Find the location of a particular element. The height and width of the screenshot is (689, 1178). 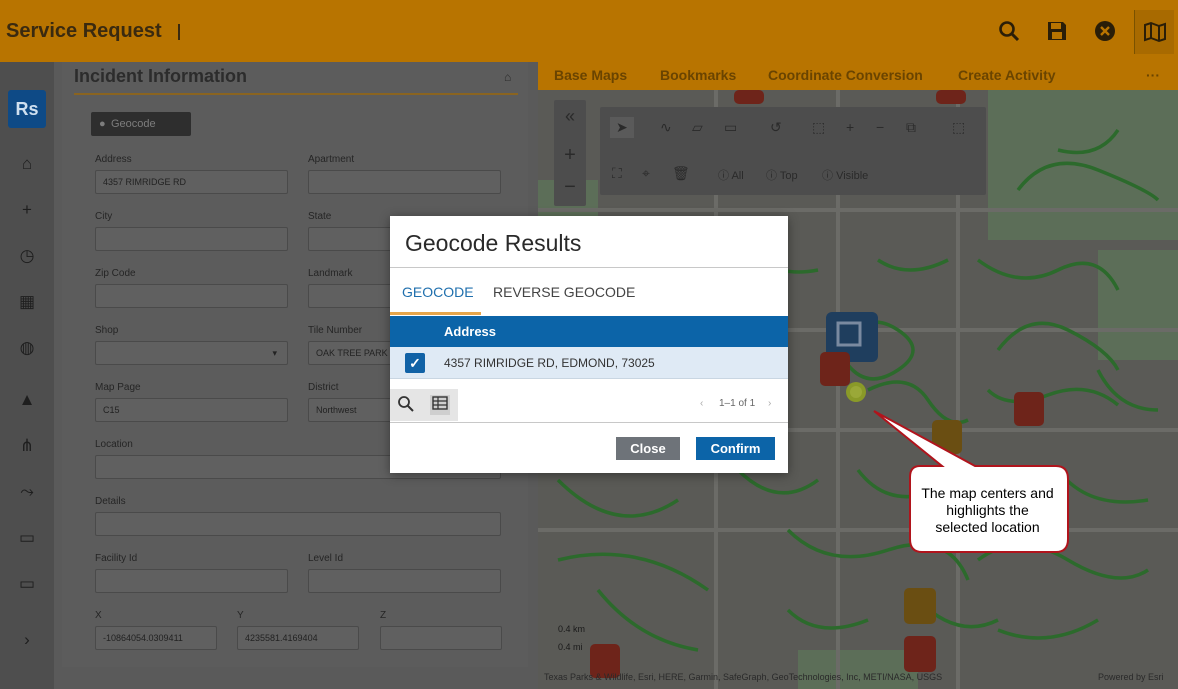

facility-id-field is located at coordinates (191, 581).